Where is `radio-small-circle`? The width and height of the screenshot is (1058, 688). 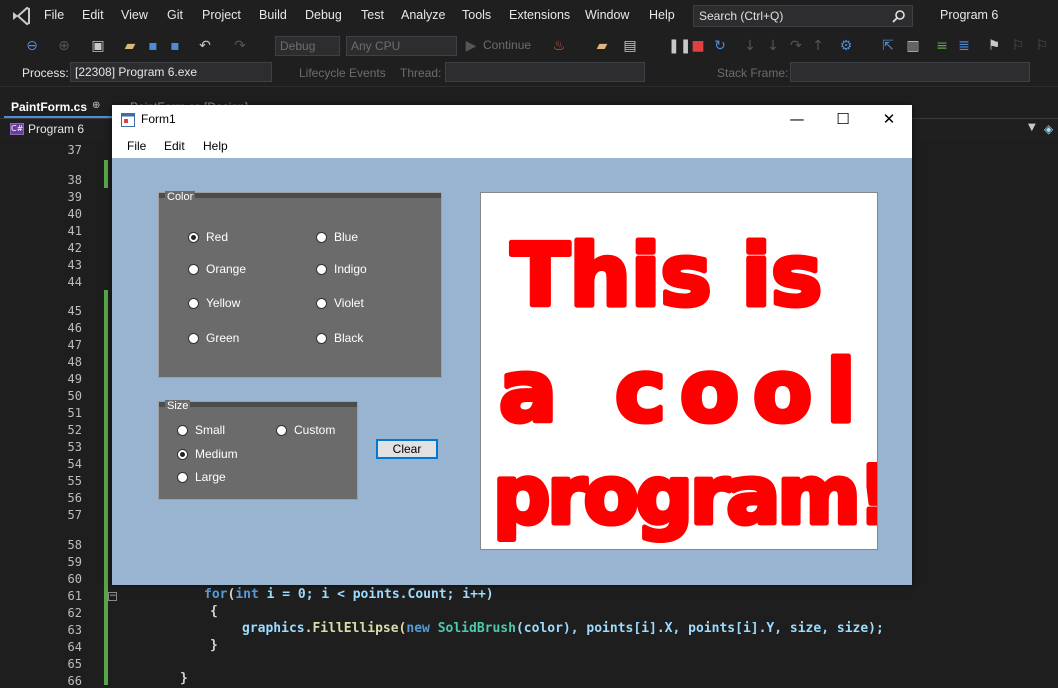 radio-small-circle is located at coordinates (182, 430).